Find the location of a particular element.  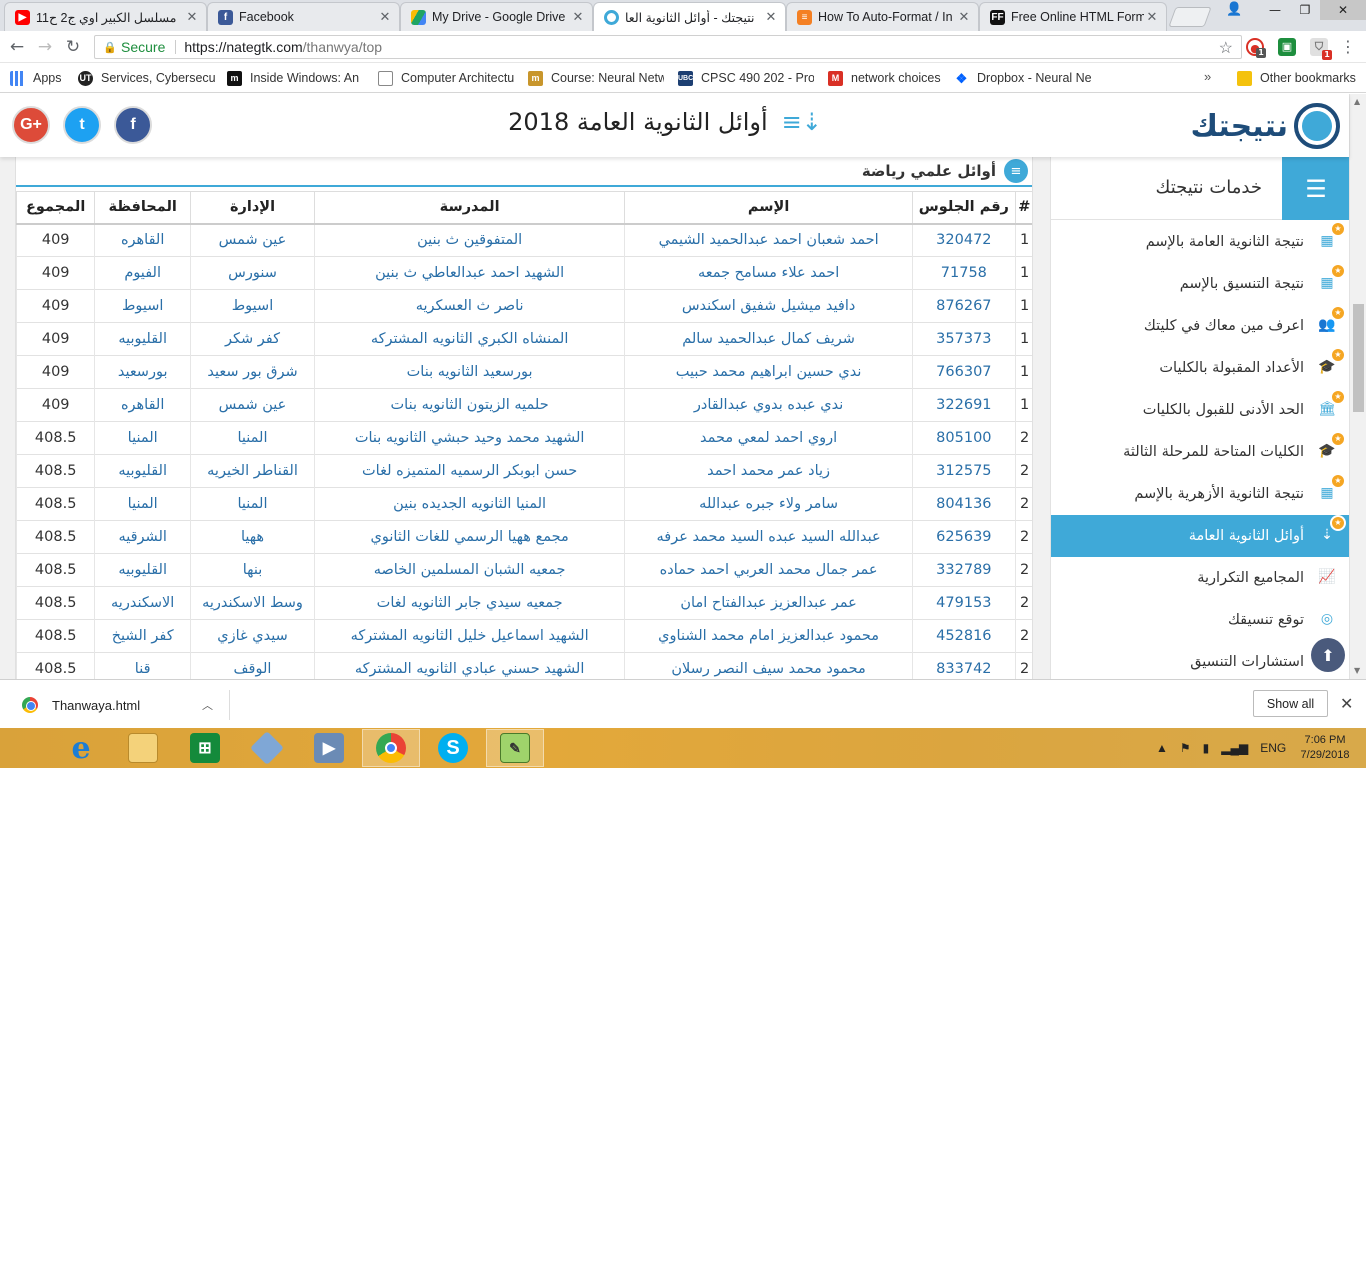

bookmark-label: Apps is located at coordinates (47, 78).